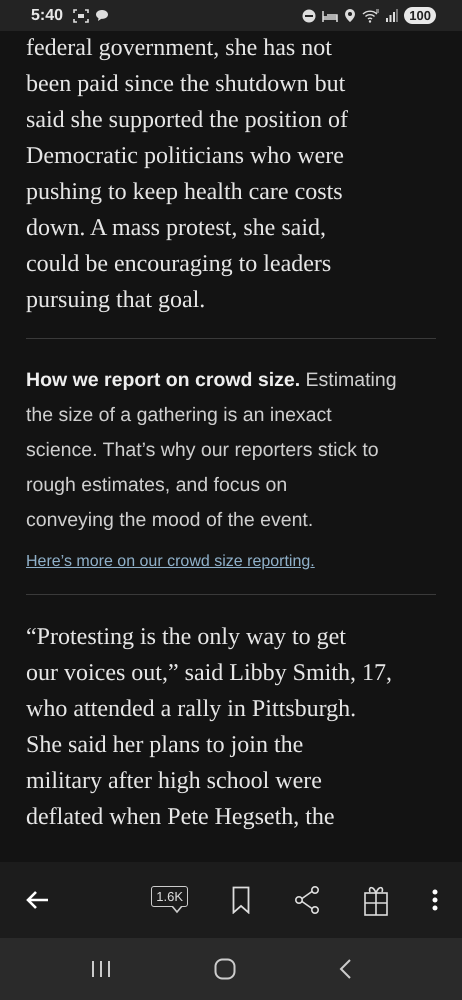  Describe the element at coordinates (309, 15) in the screenshot. I see `do-not-disturb-icon` at that location.